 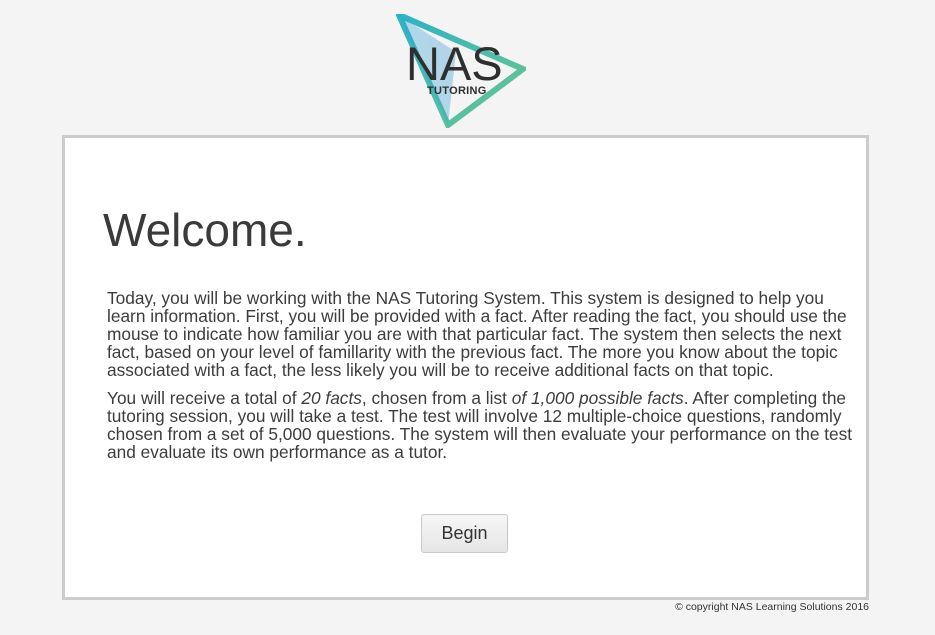 I want to click on intro-paragraph-2-part-2: , chosen from a list, so click(x=436, y=398).